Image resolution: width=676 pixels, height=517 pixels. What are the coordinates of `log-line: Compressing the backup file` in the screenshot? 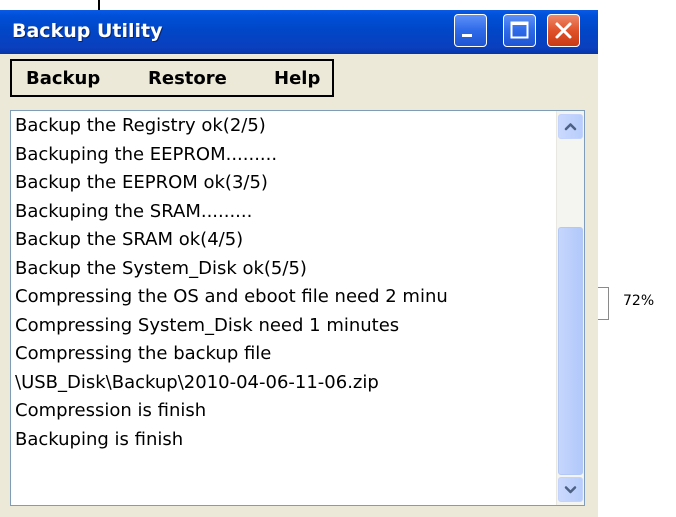 It's located at (143, 353).